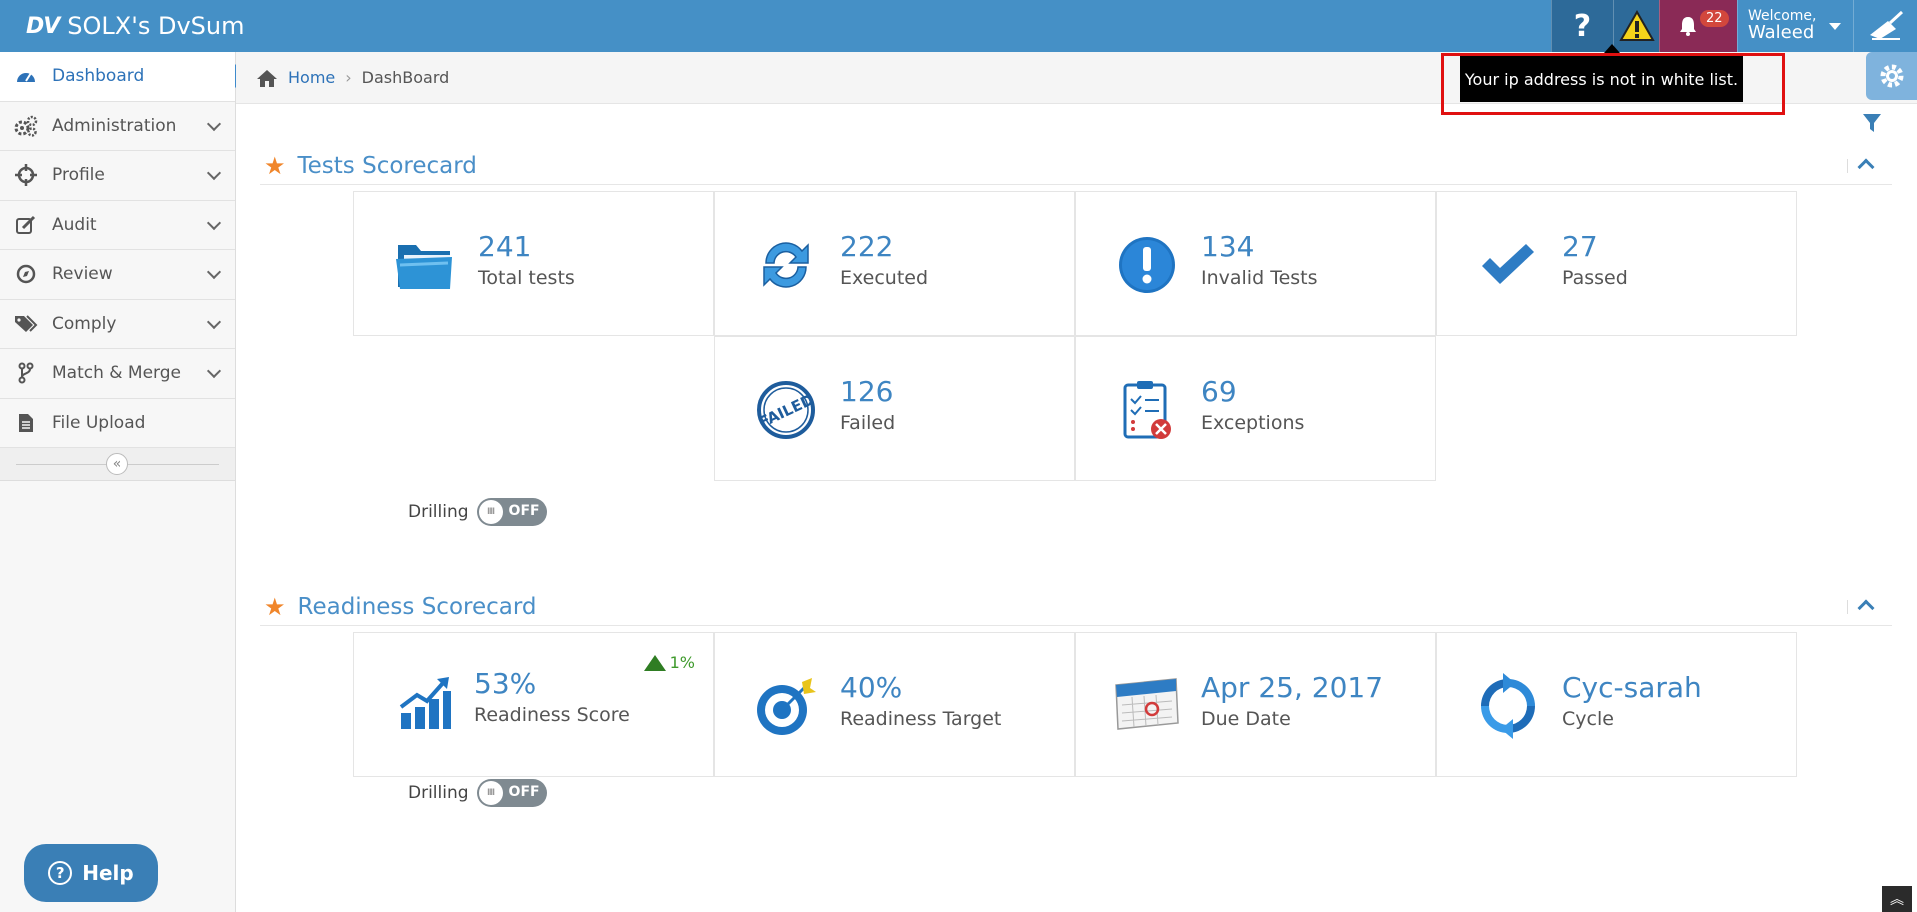  I want to click on chevron-right-icon: ›, so click(348, 77).